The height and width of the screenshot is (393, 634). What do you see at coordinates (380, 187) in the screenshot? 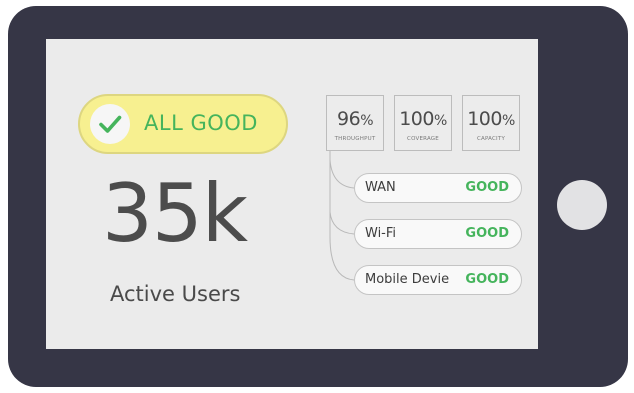
I see `status-name: WAN` at bounding box center [380, 187].